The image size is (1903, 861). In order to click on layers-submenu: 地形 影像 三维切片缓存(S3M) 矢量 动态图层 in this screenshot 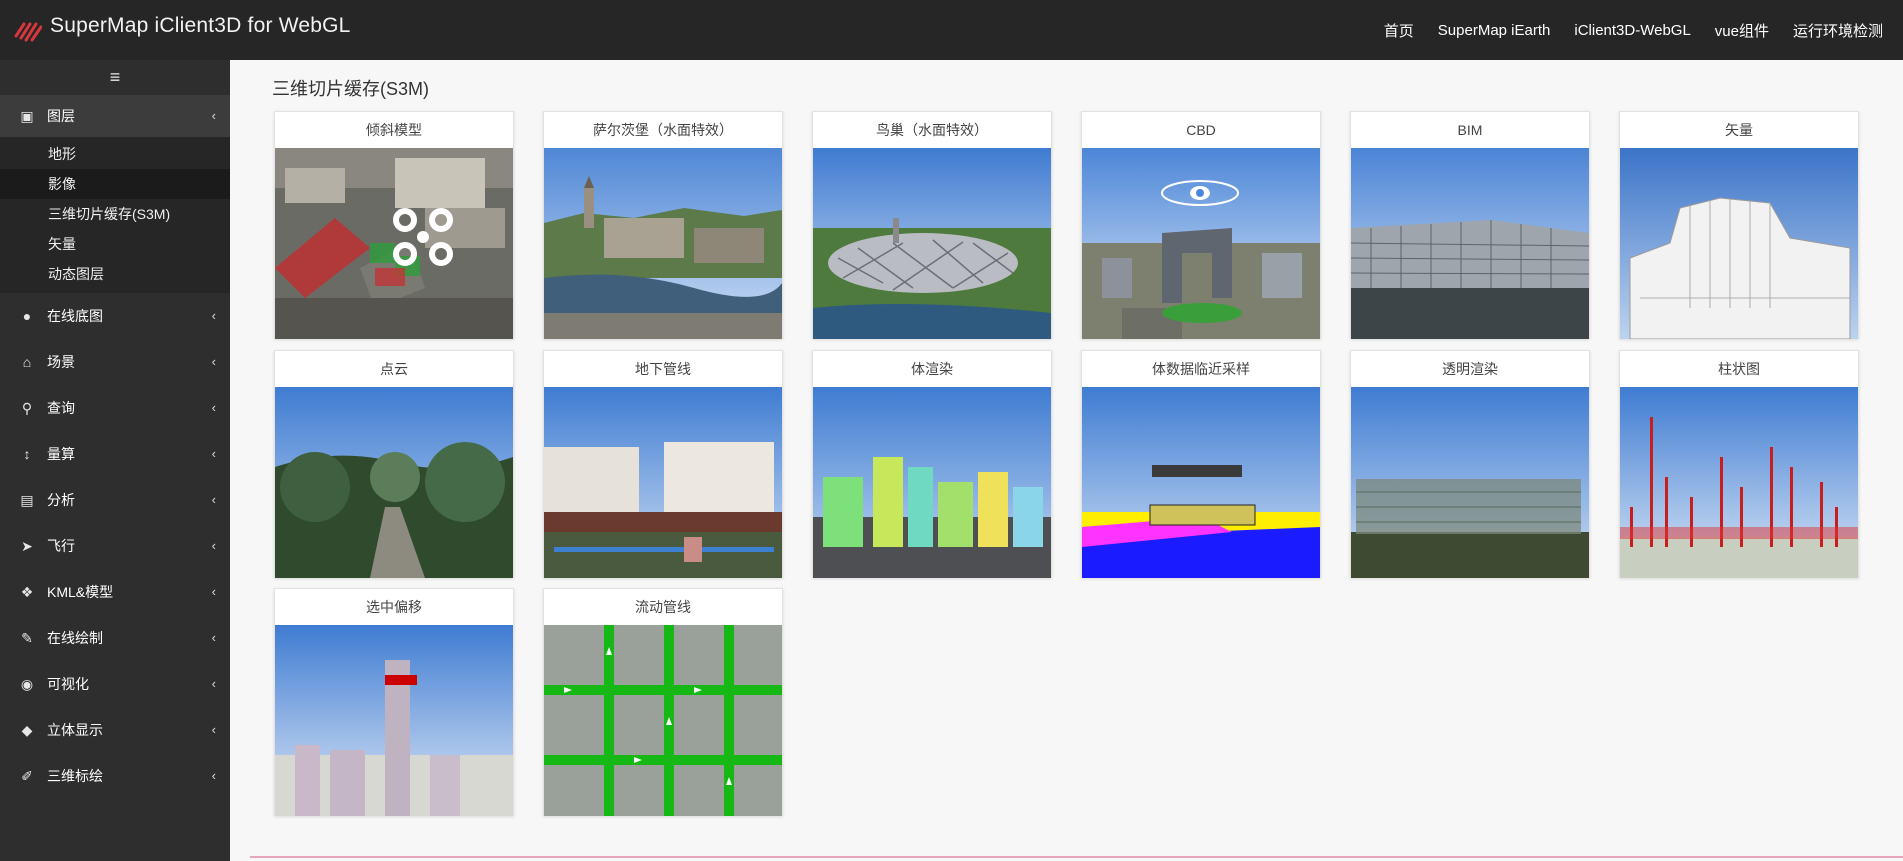, I will do `click(115, 215)`.